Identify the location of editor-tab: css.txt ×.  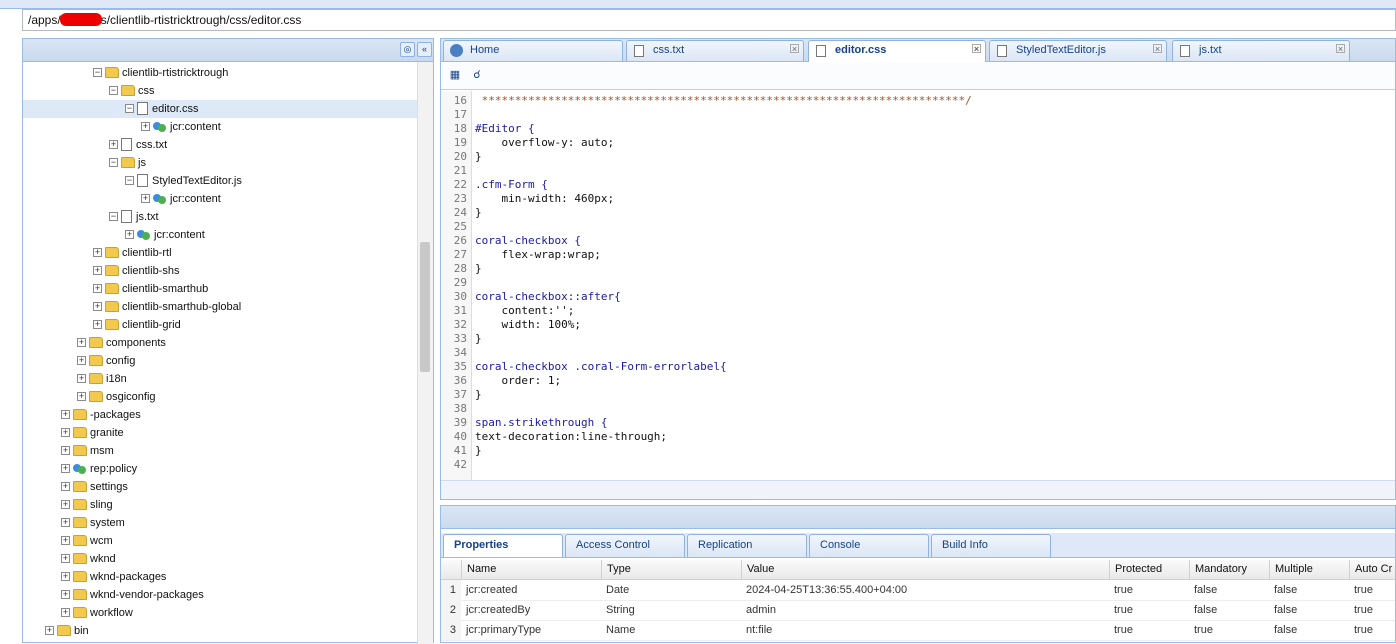
(715, 50).